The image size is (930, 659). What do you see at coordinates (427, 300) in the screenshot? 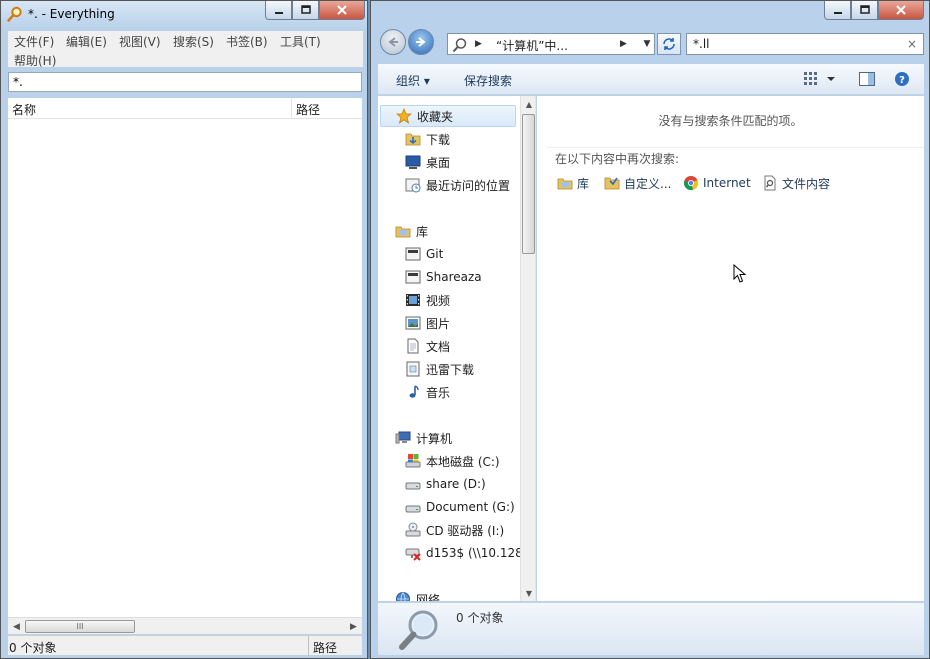
I see `nav-library-videos: 视频` at bounding box center [427, 300].